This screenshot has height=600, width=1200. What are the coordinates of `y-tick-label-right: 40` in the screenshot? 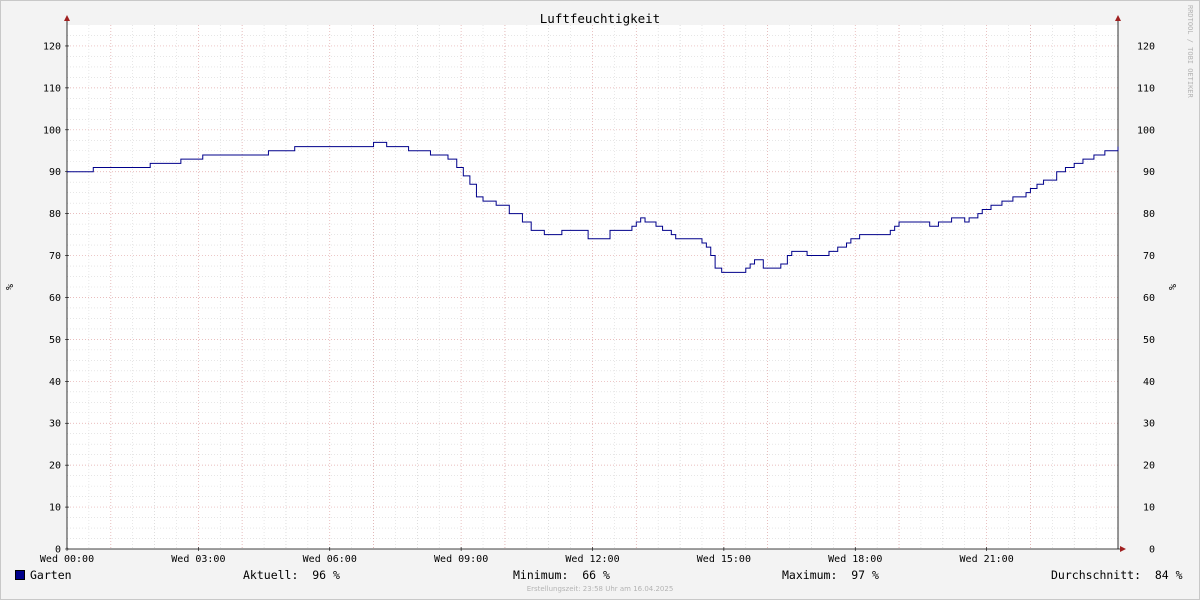 It's located at (1149, 382).